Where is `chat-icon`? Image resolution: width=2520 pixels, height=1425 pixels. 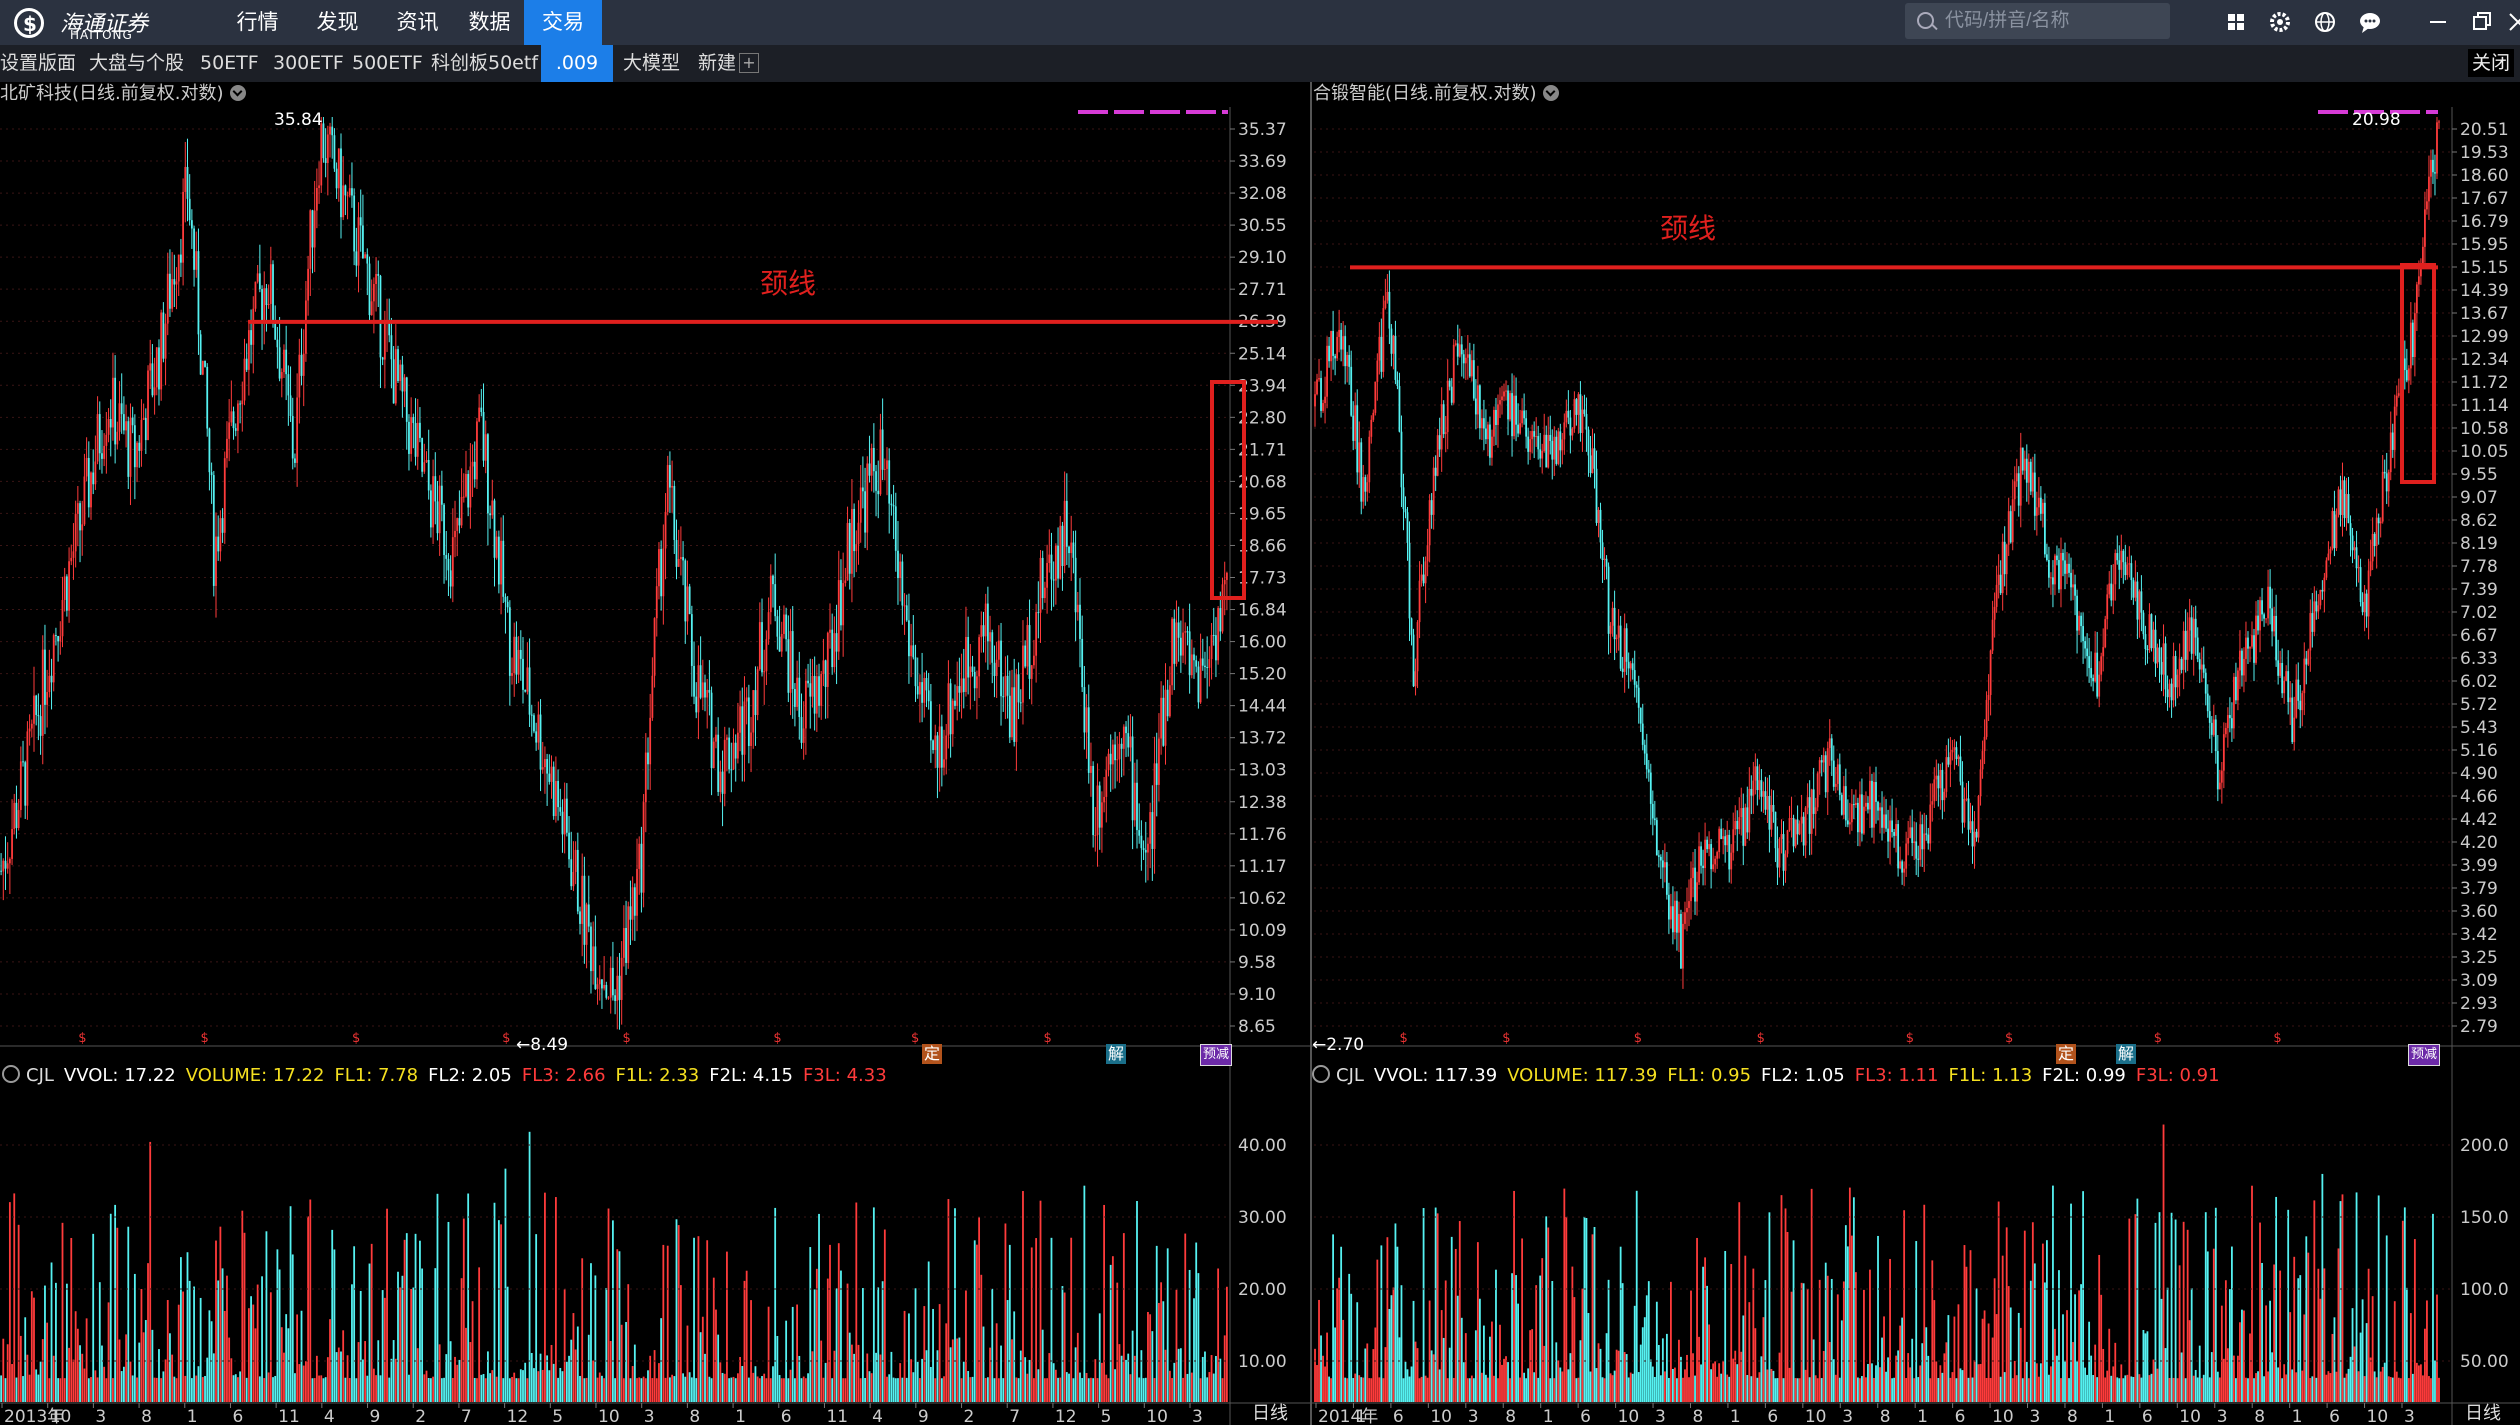 chat-icon is located at coordinates (2370, 22).